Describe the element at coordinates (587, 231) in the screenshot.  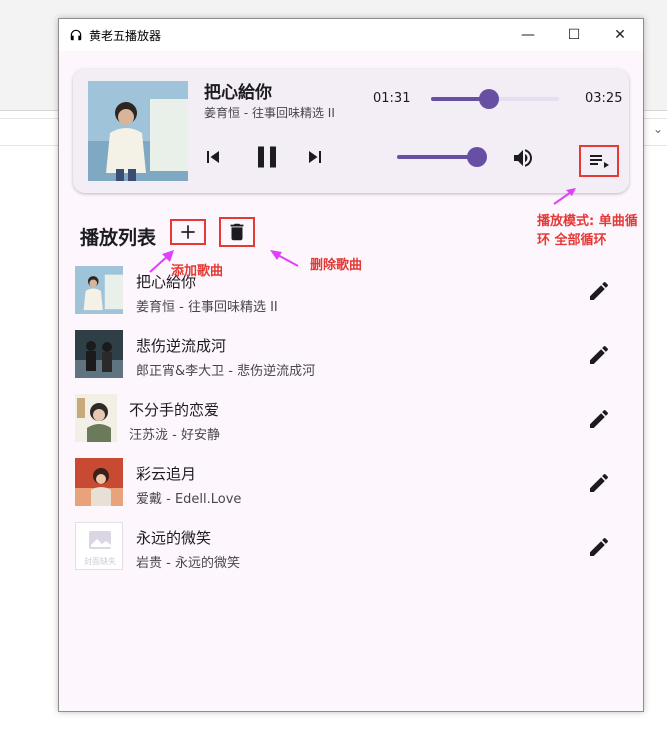
I see `annotation-play-mode: 播放模式: 单曲循 环 全部循环` at that location.